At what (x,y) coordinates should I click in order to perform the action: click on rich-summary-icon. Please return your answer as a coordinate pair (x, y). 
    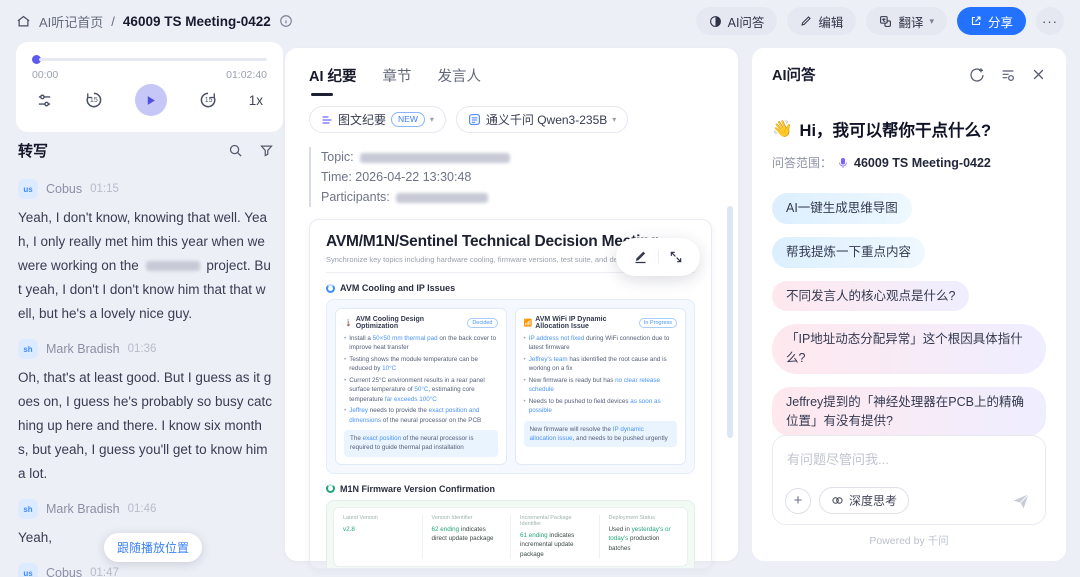
    Looking at the image, I should click on (327, 120).